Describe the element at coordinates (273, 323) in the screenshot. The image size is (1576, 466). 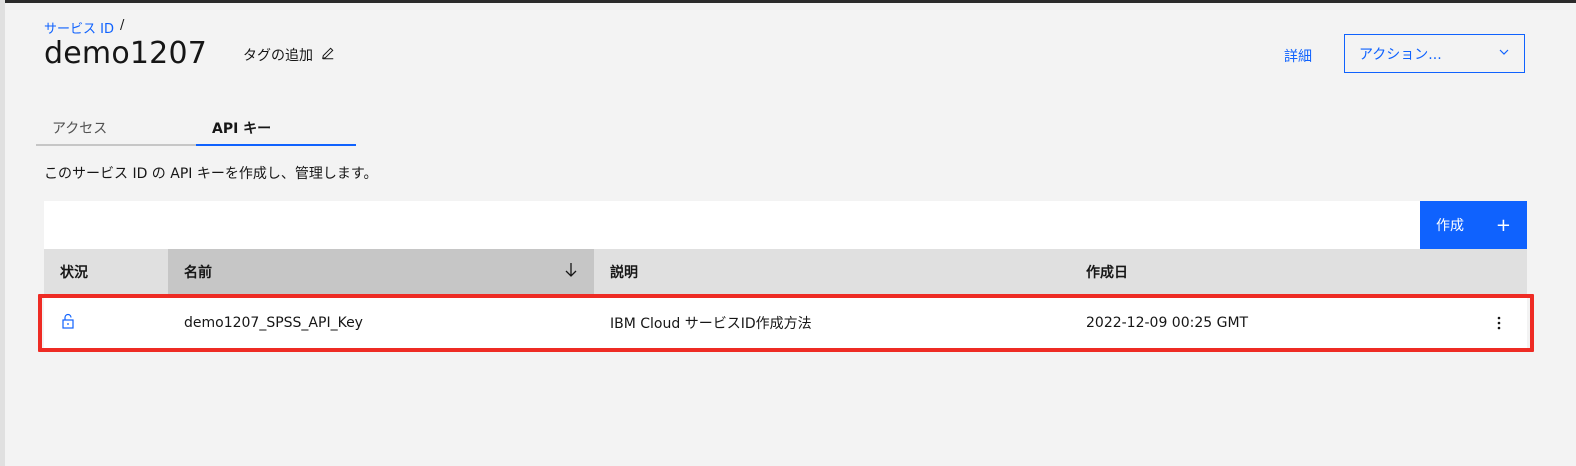
I see `name-cell: demo1207_SPSS_API_Key` at that location.